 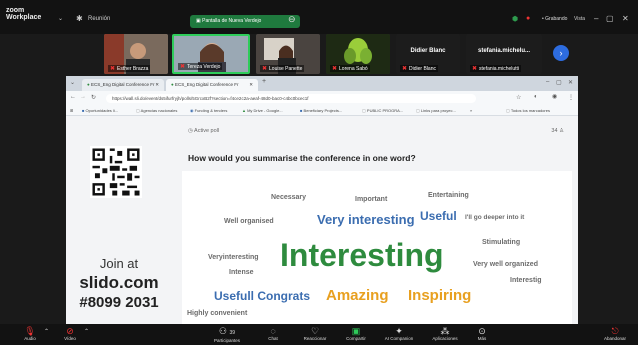 What do you see at coordinates (99, 19) in the screenshot?
I see `meeting-label: Reunión` at bounding box center [99, 19].